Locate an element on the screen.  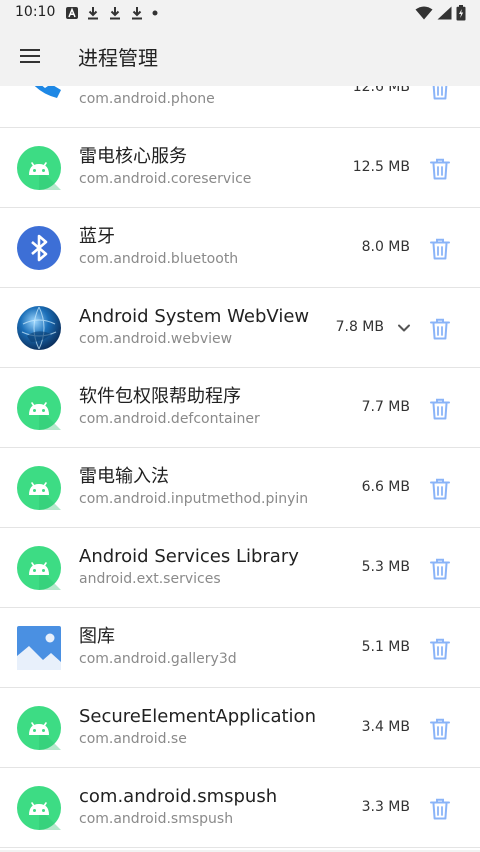
process-memory-size: 7.8 MB is located at coordinates (359, 327).